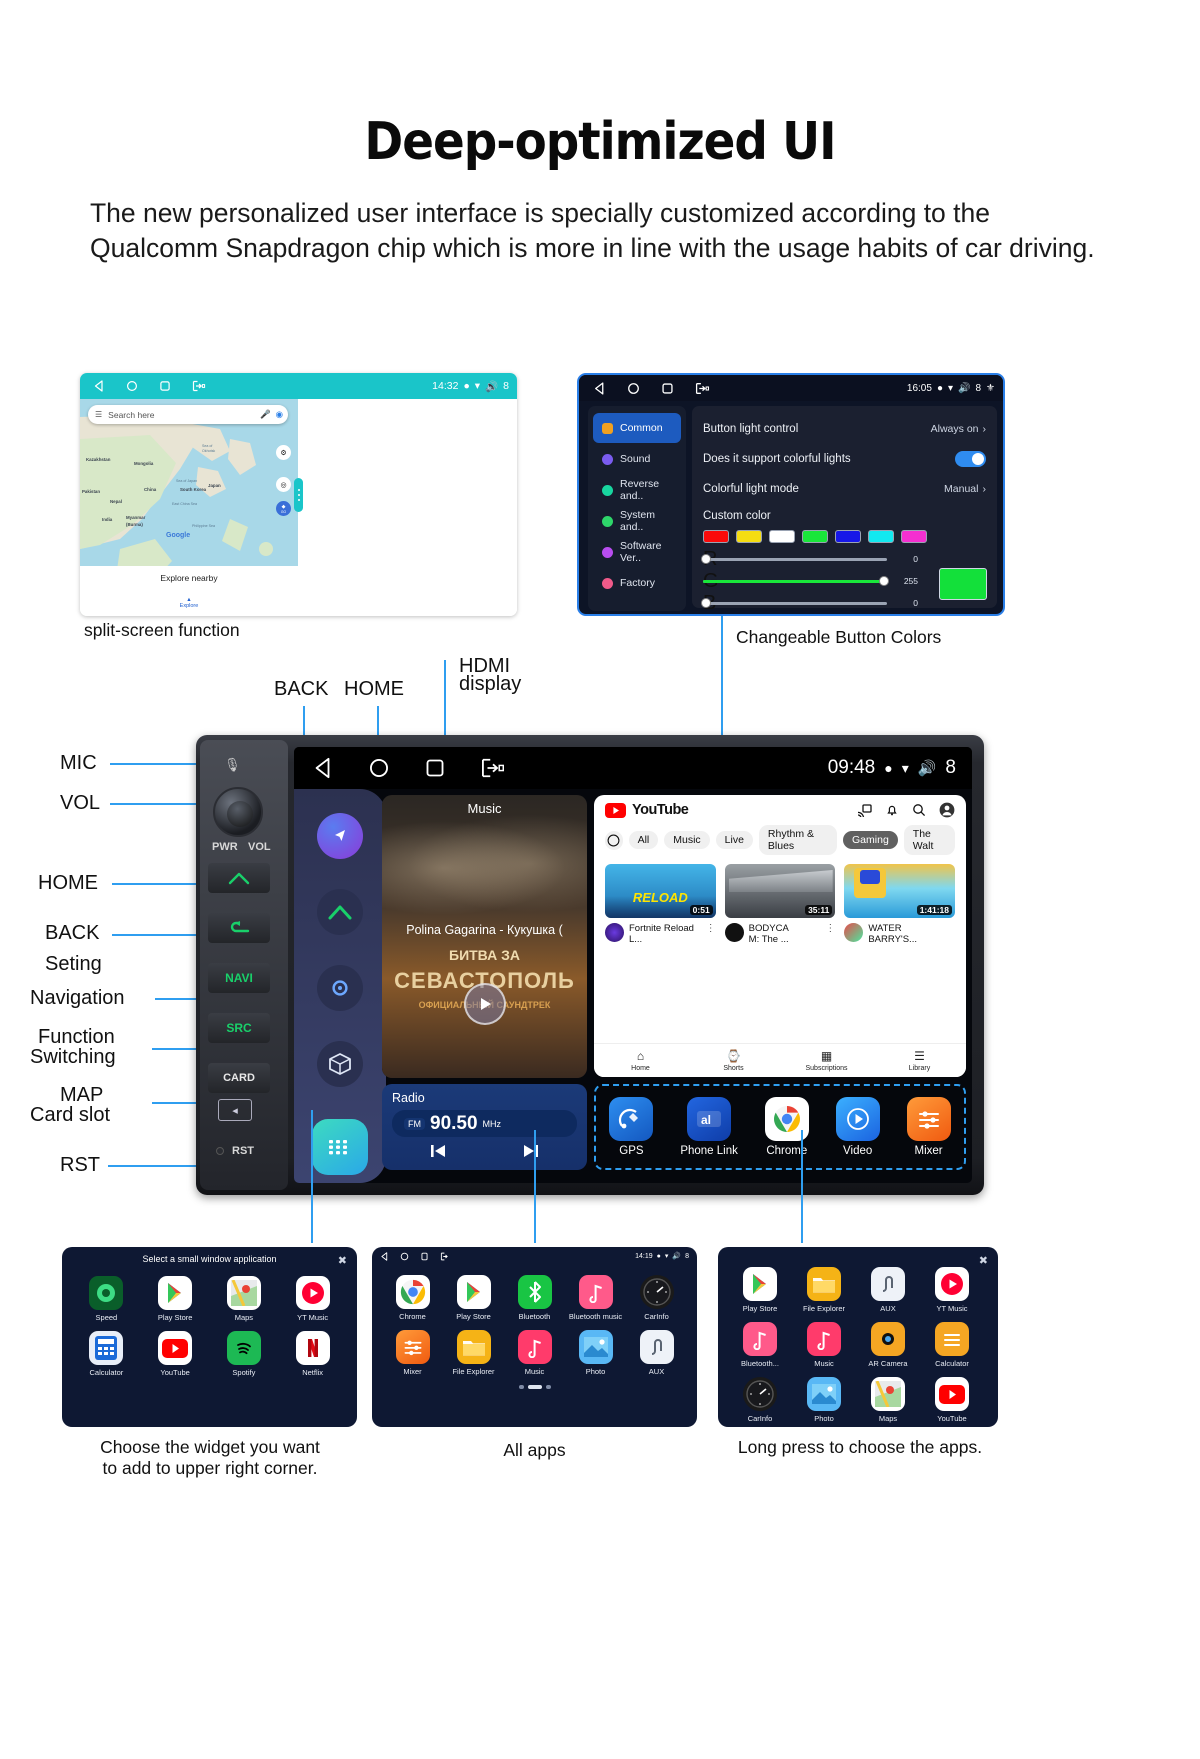 The width and height of the screenshot is (1200, 1759). What do you see at coordinates (991, 1400) in the screenshot?
I see `list-item: Ins` at bounding box center [991, 1400].